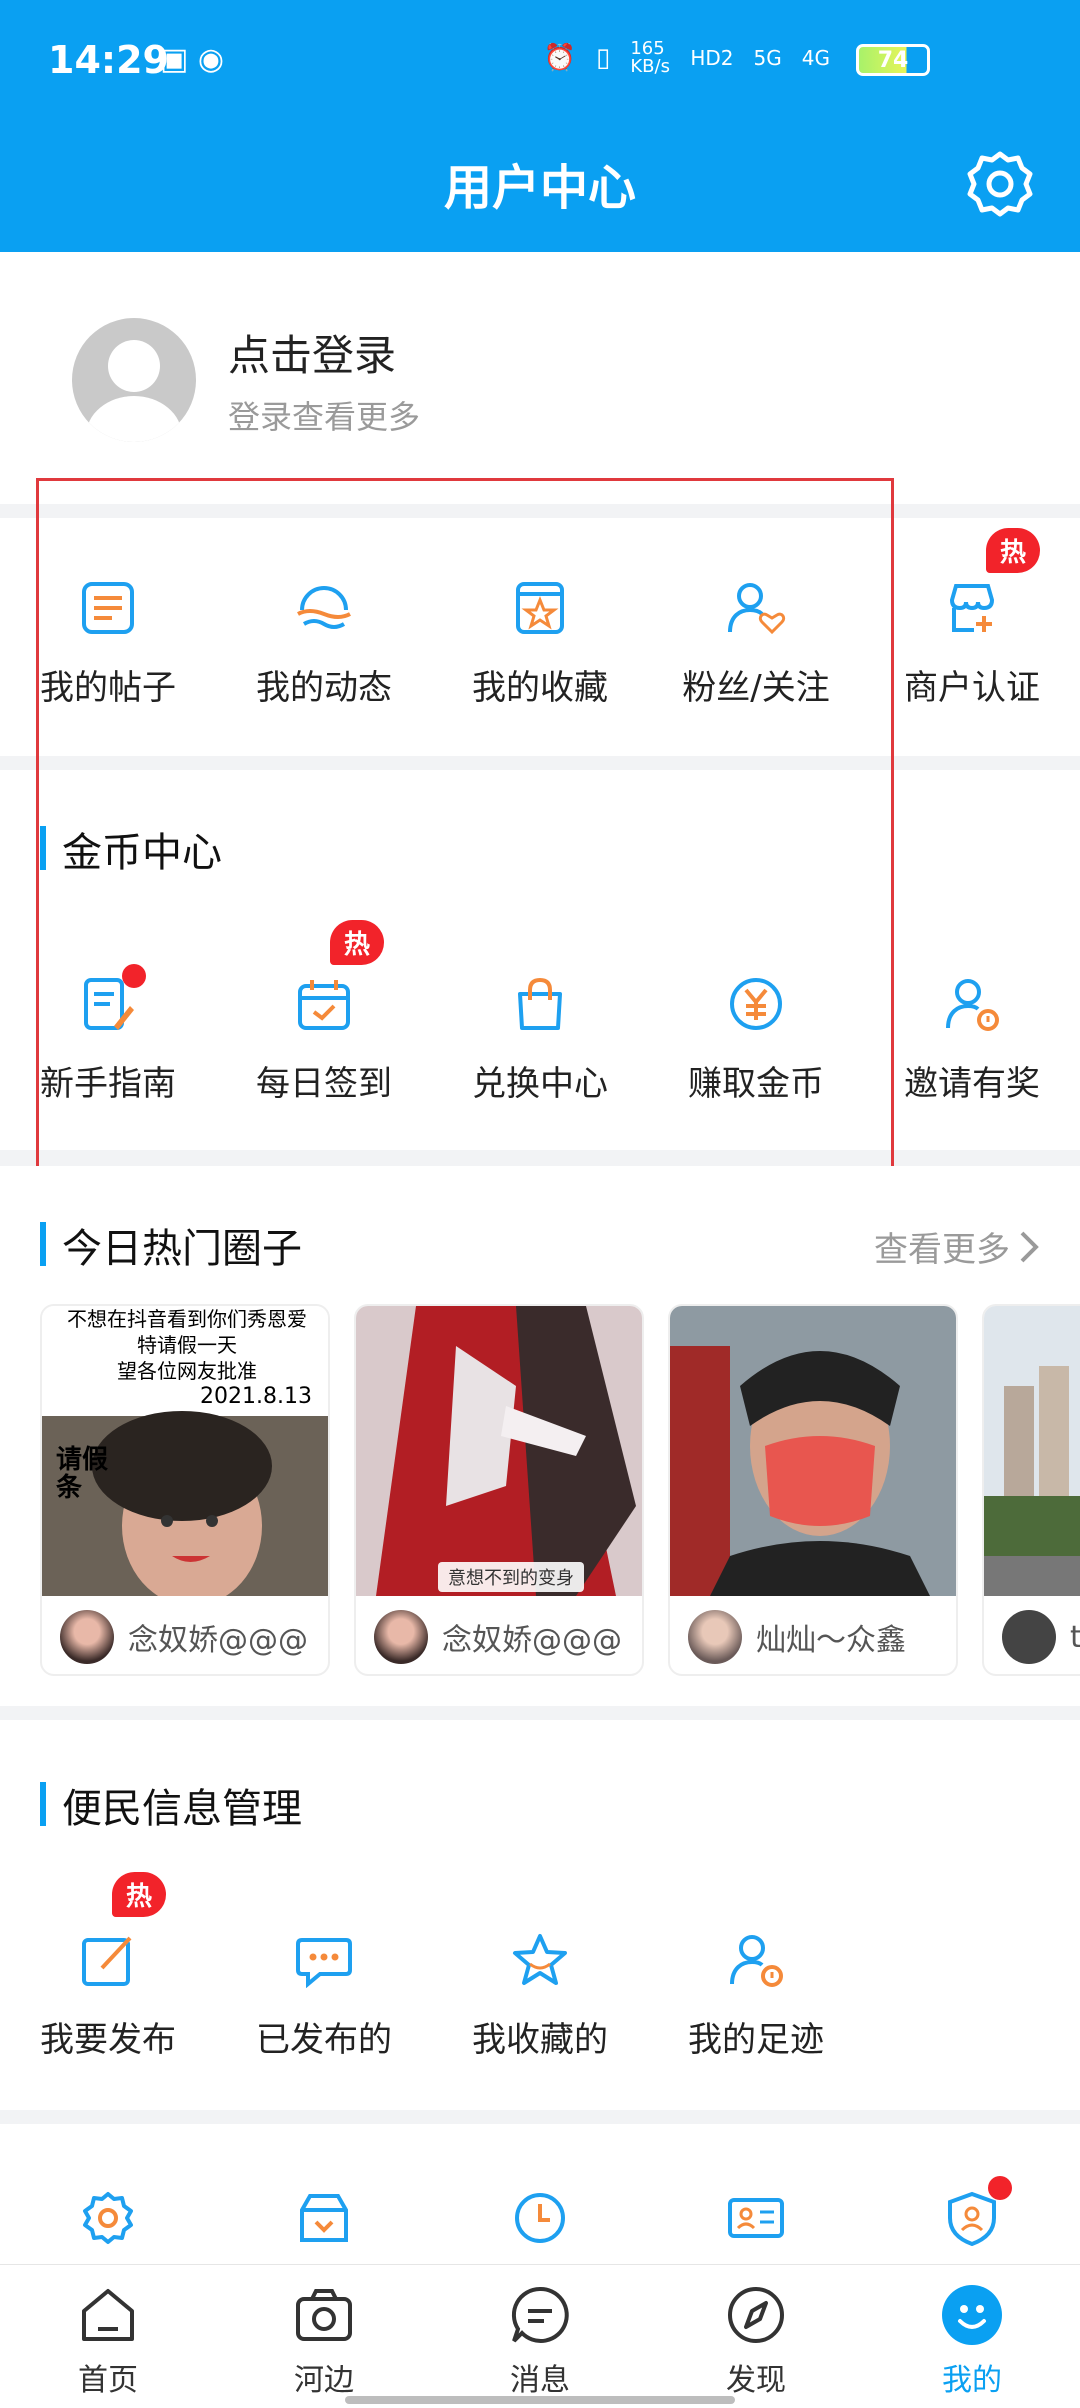 The image size is (1080, 2408). What do you see at coordinates (324, 1995) in the screenshot?
I see `conv-published: 已发布的` at bounding box center [324, 1995].